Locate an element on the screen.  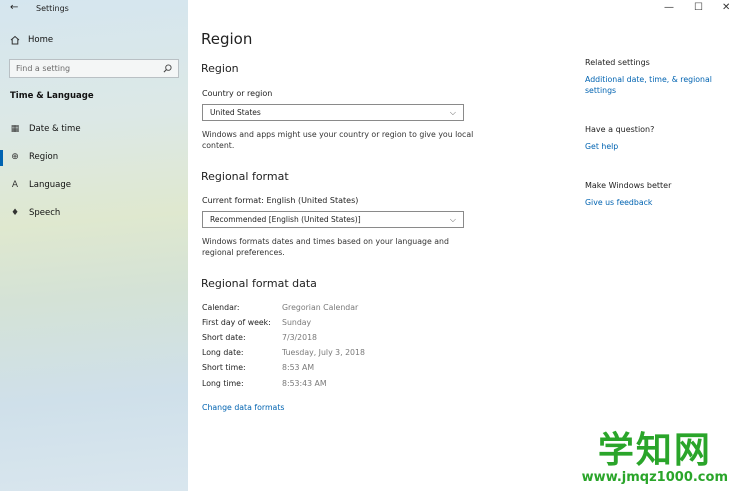
country-dropdown: United States ⌵ is located at coordinates (333, 112).